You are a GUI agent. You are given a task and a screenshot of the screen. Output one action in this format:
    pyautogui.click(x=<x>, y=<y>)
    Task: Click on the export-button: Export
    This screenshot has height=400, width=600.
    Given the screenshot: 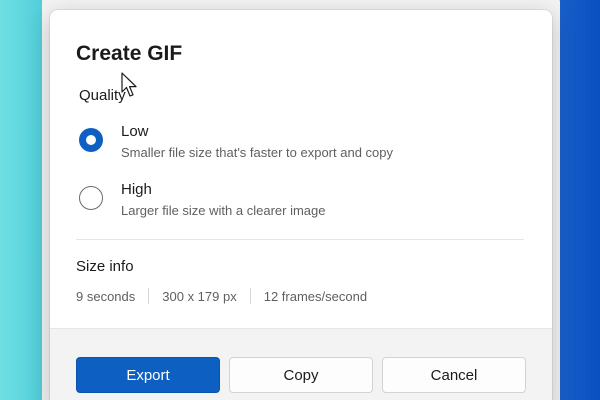 What is the action you would take?
    pyautogui.click(x=148, y=375)
    